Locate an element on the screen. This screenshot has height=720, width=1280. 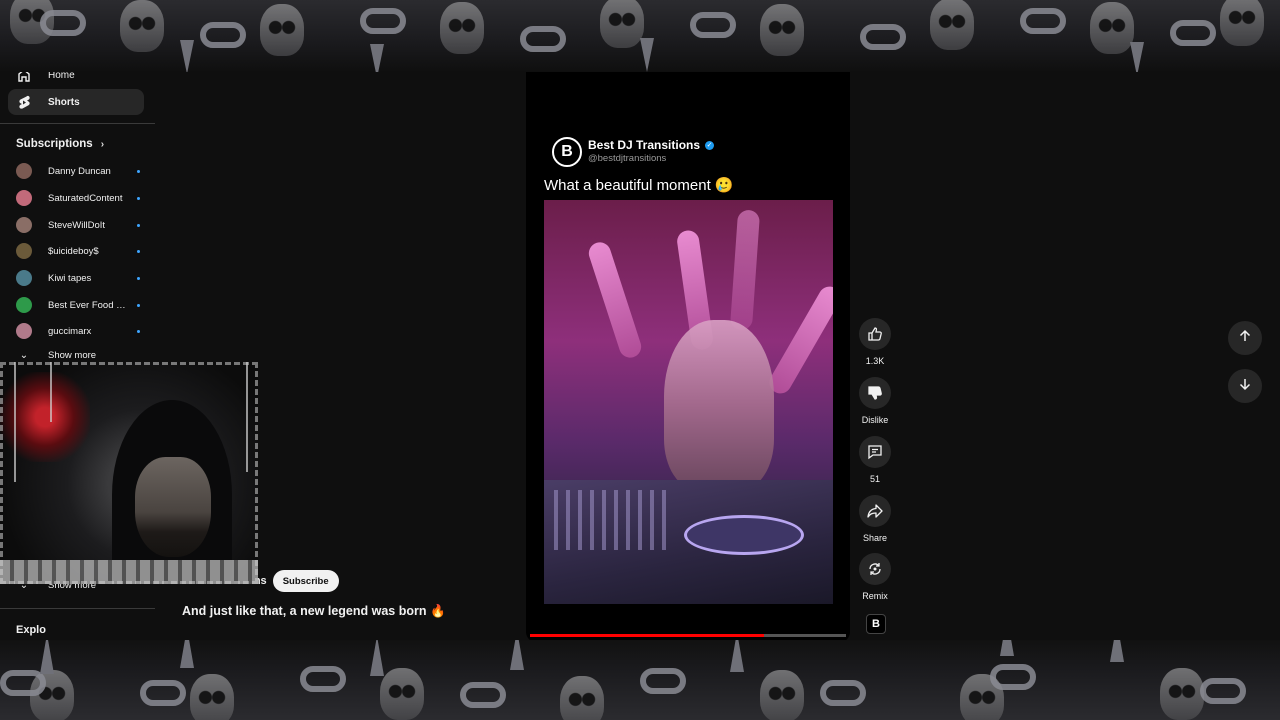
streamer-webcam-overlay is located at coordinates (129, 473).